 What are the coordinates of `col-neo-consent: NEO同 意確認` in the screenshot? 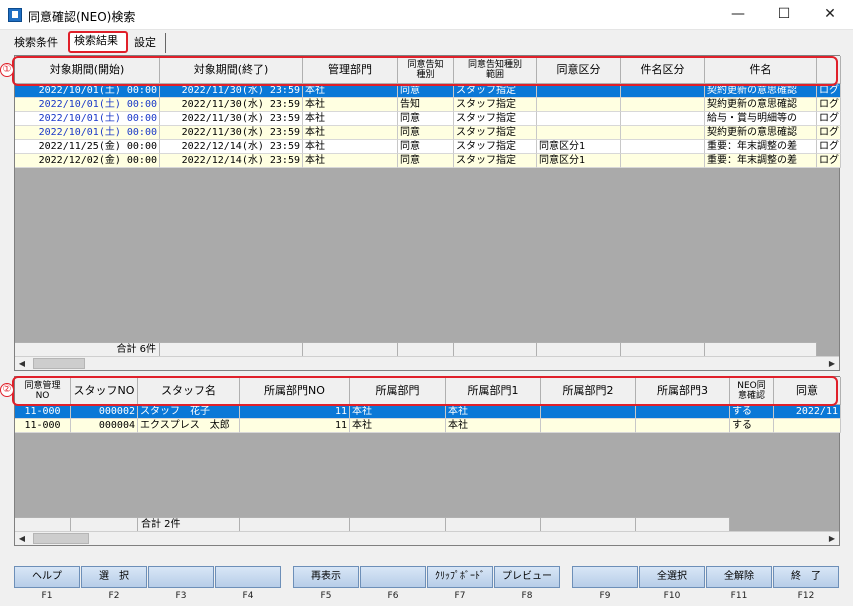 It's located at (752, 391).